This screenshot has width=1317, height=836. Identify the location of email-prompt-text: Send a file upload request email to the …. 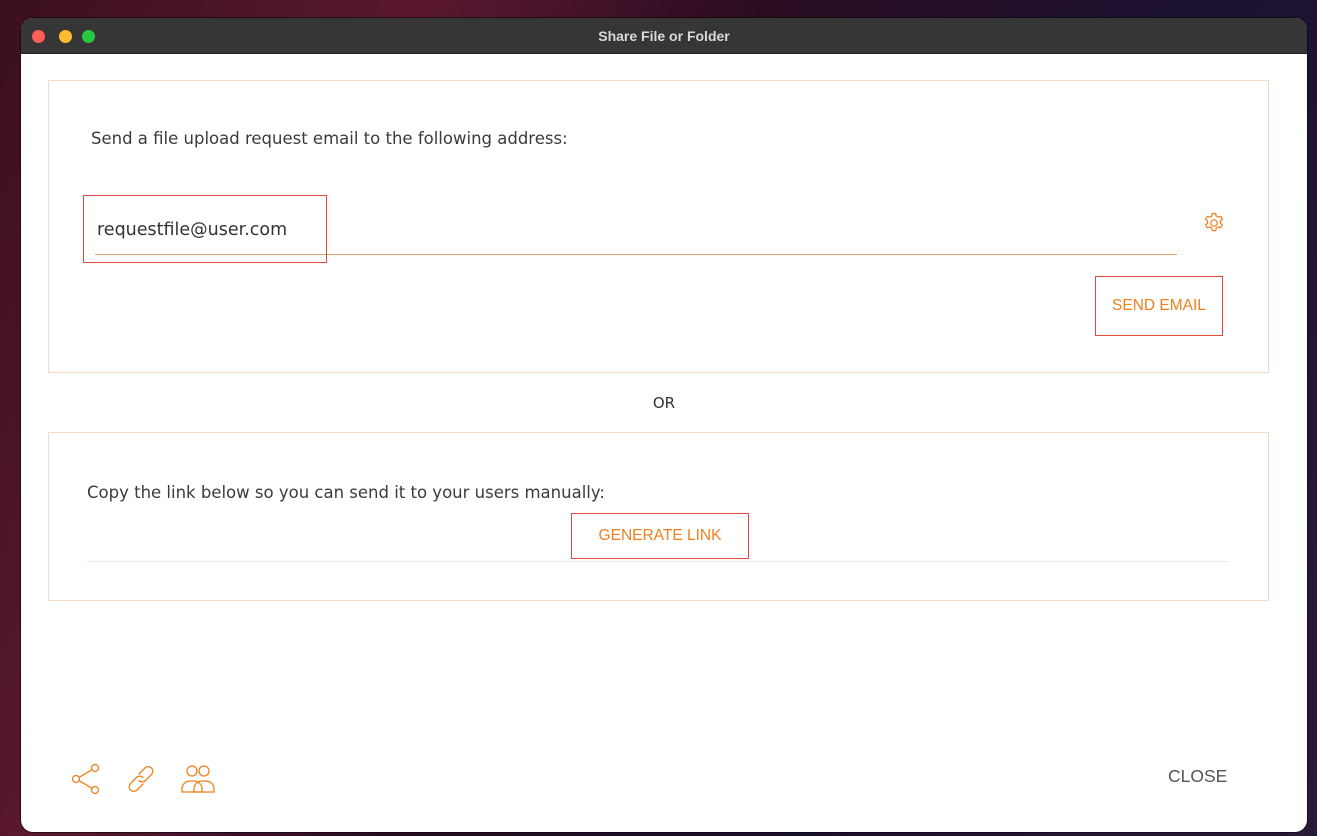
(329, 138).